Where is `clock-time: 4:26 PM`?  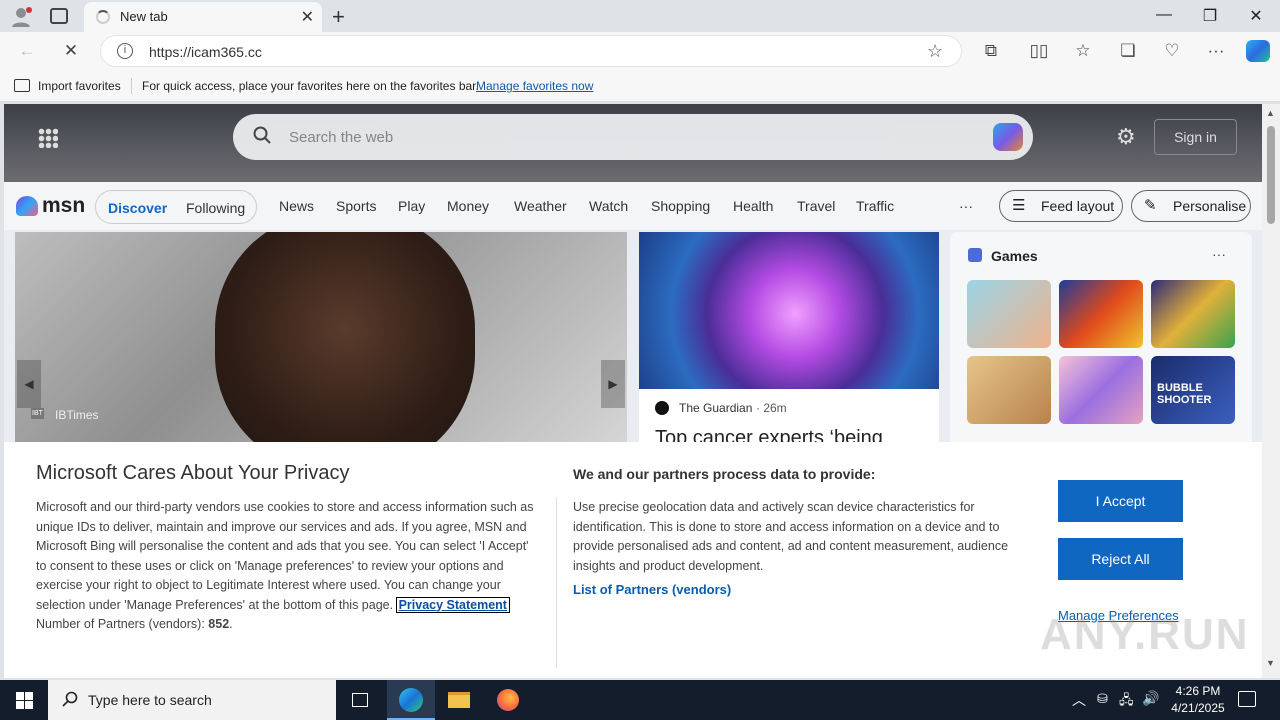
clock-time: 4:26 PM is located at coordinates (1198, 691).